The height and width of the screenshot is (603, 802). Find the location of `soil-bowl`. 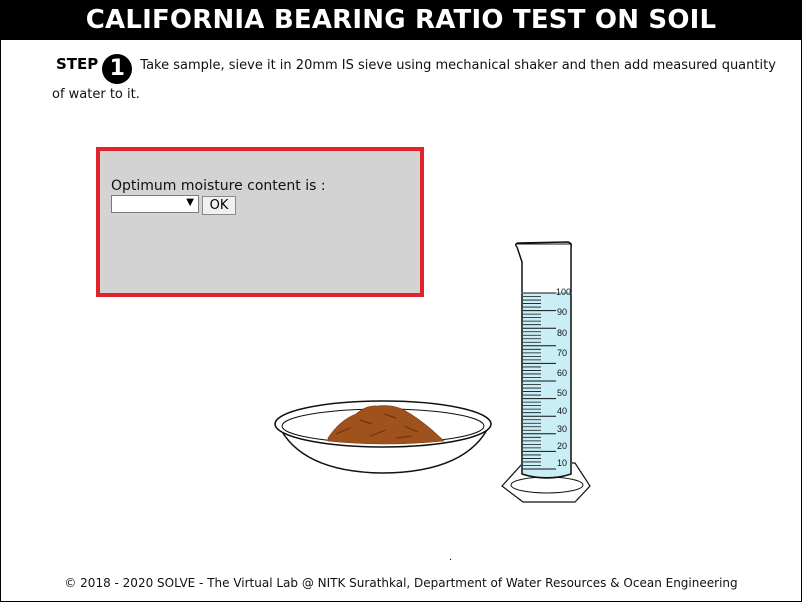

soil-bowl is located at coordinates (383, 437).